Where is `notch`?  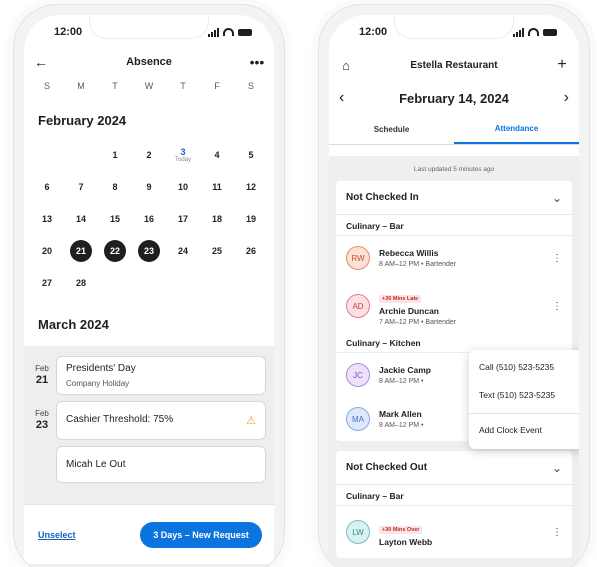
notch is located at coordinates (149, 27).